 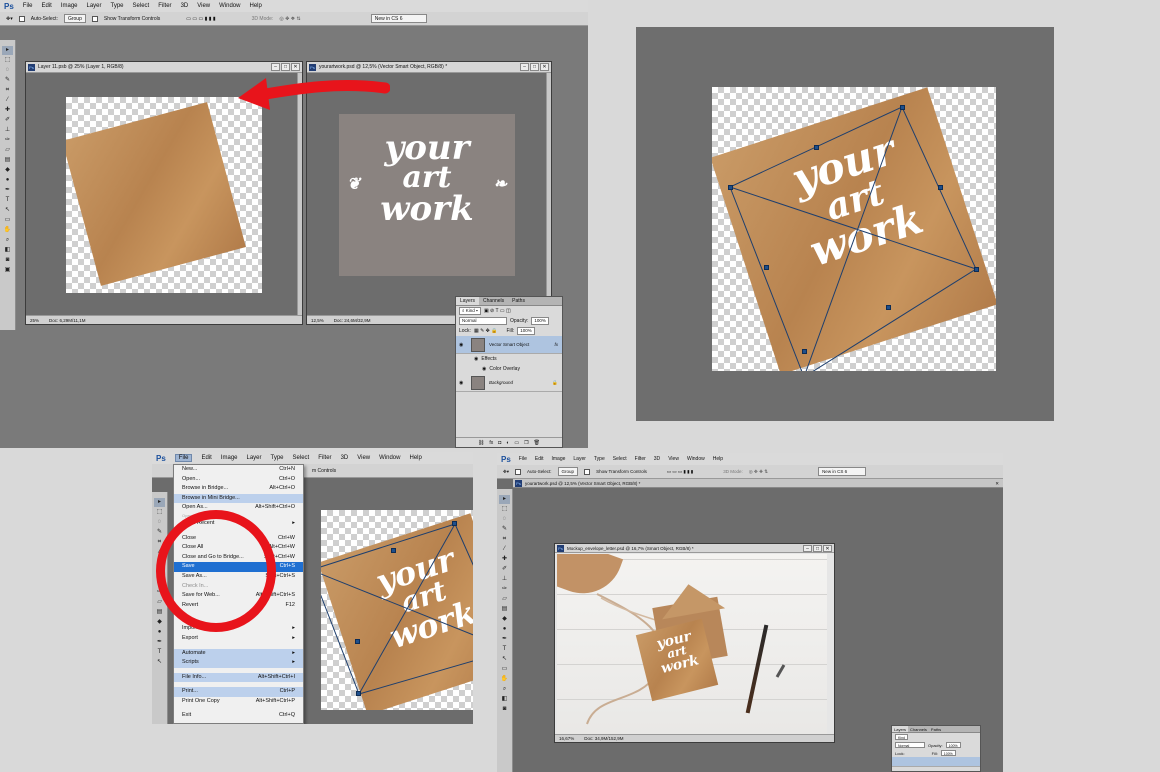 I want to click on menu-select: Select, so click(x=141, y=6).